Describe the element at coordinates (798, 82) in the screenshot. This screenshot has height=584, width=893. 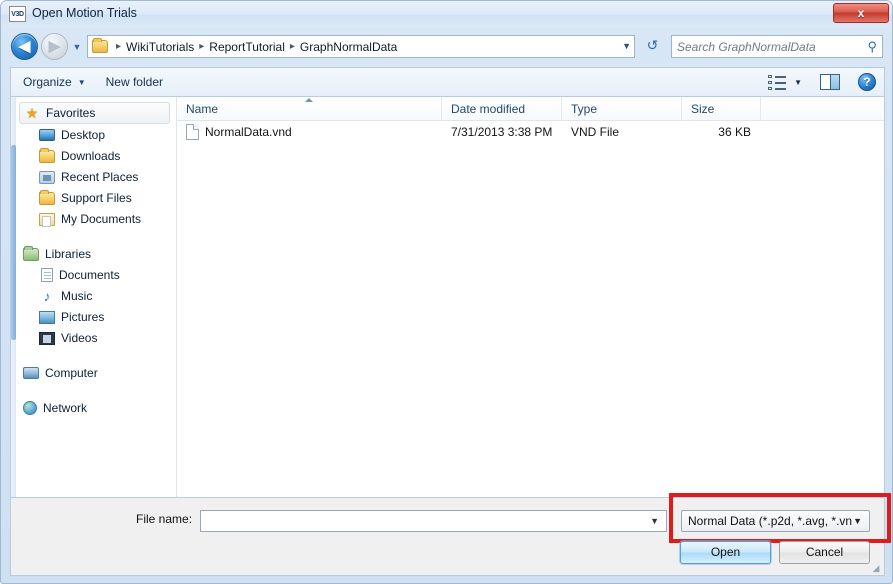
I see `view-chevron-down-icon: ▼` at that location.